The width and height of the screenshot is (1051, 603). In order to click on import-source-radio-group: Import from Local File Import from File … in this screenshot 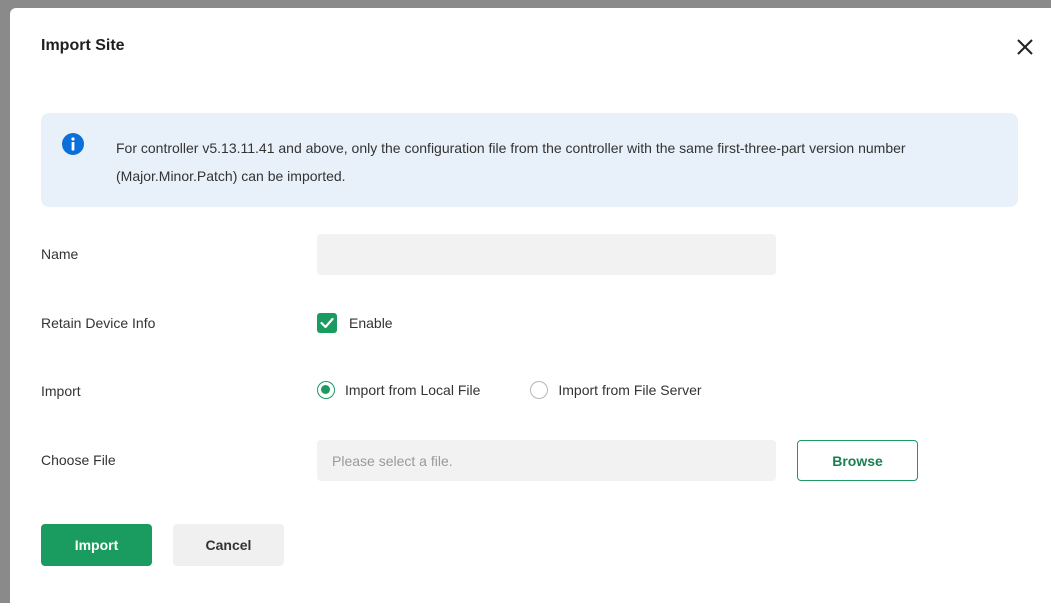, I will do `click(509, 390)`.